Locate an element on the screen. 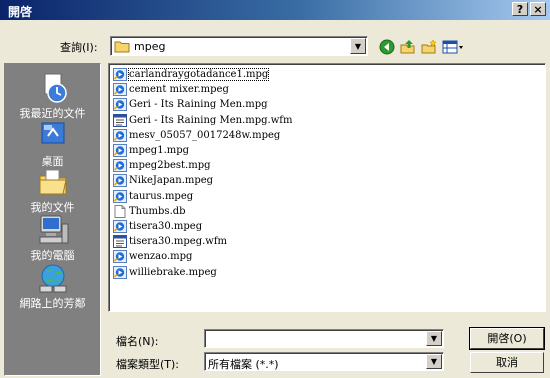  place-desktop: 桌面 is located at coordinates (52, 144).